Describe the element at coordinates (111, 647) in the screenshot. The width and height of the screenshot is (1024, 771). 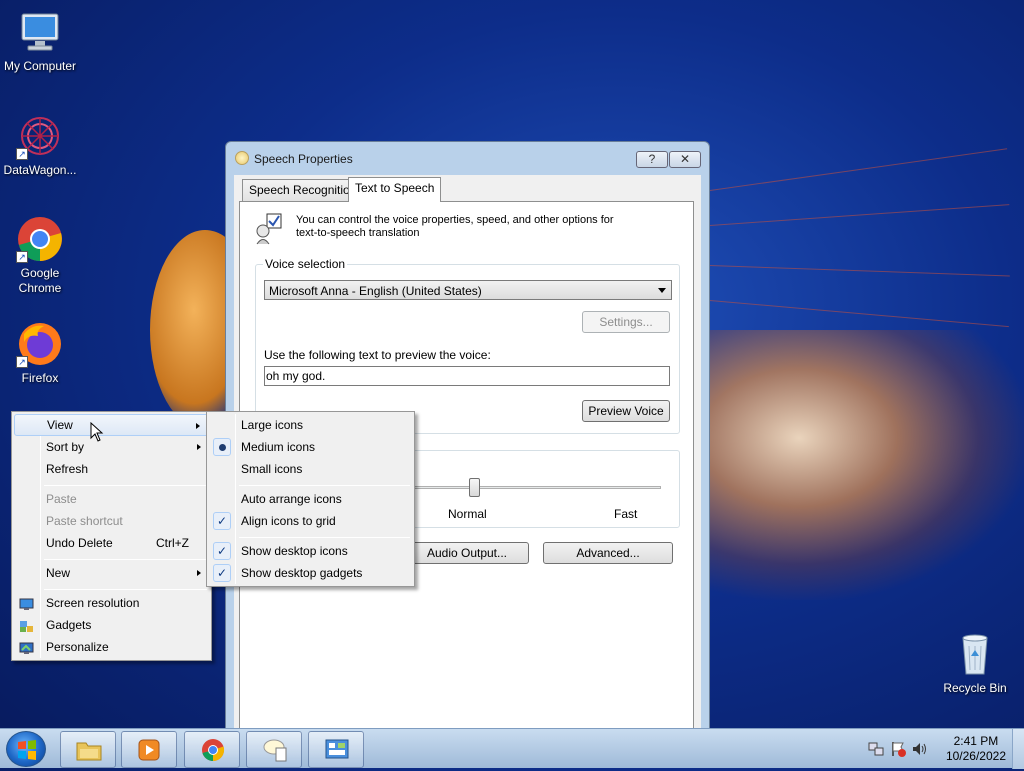
I see `menu-item-personalize: Personalize` at that location.